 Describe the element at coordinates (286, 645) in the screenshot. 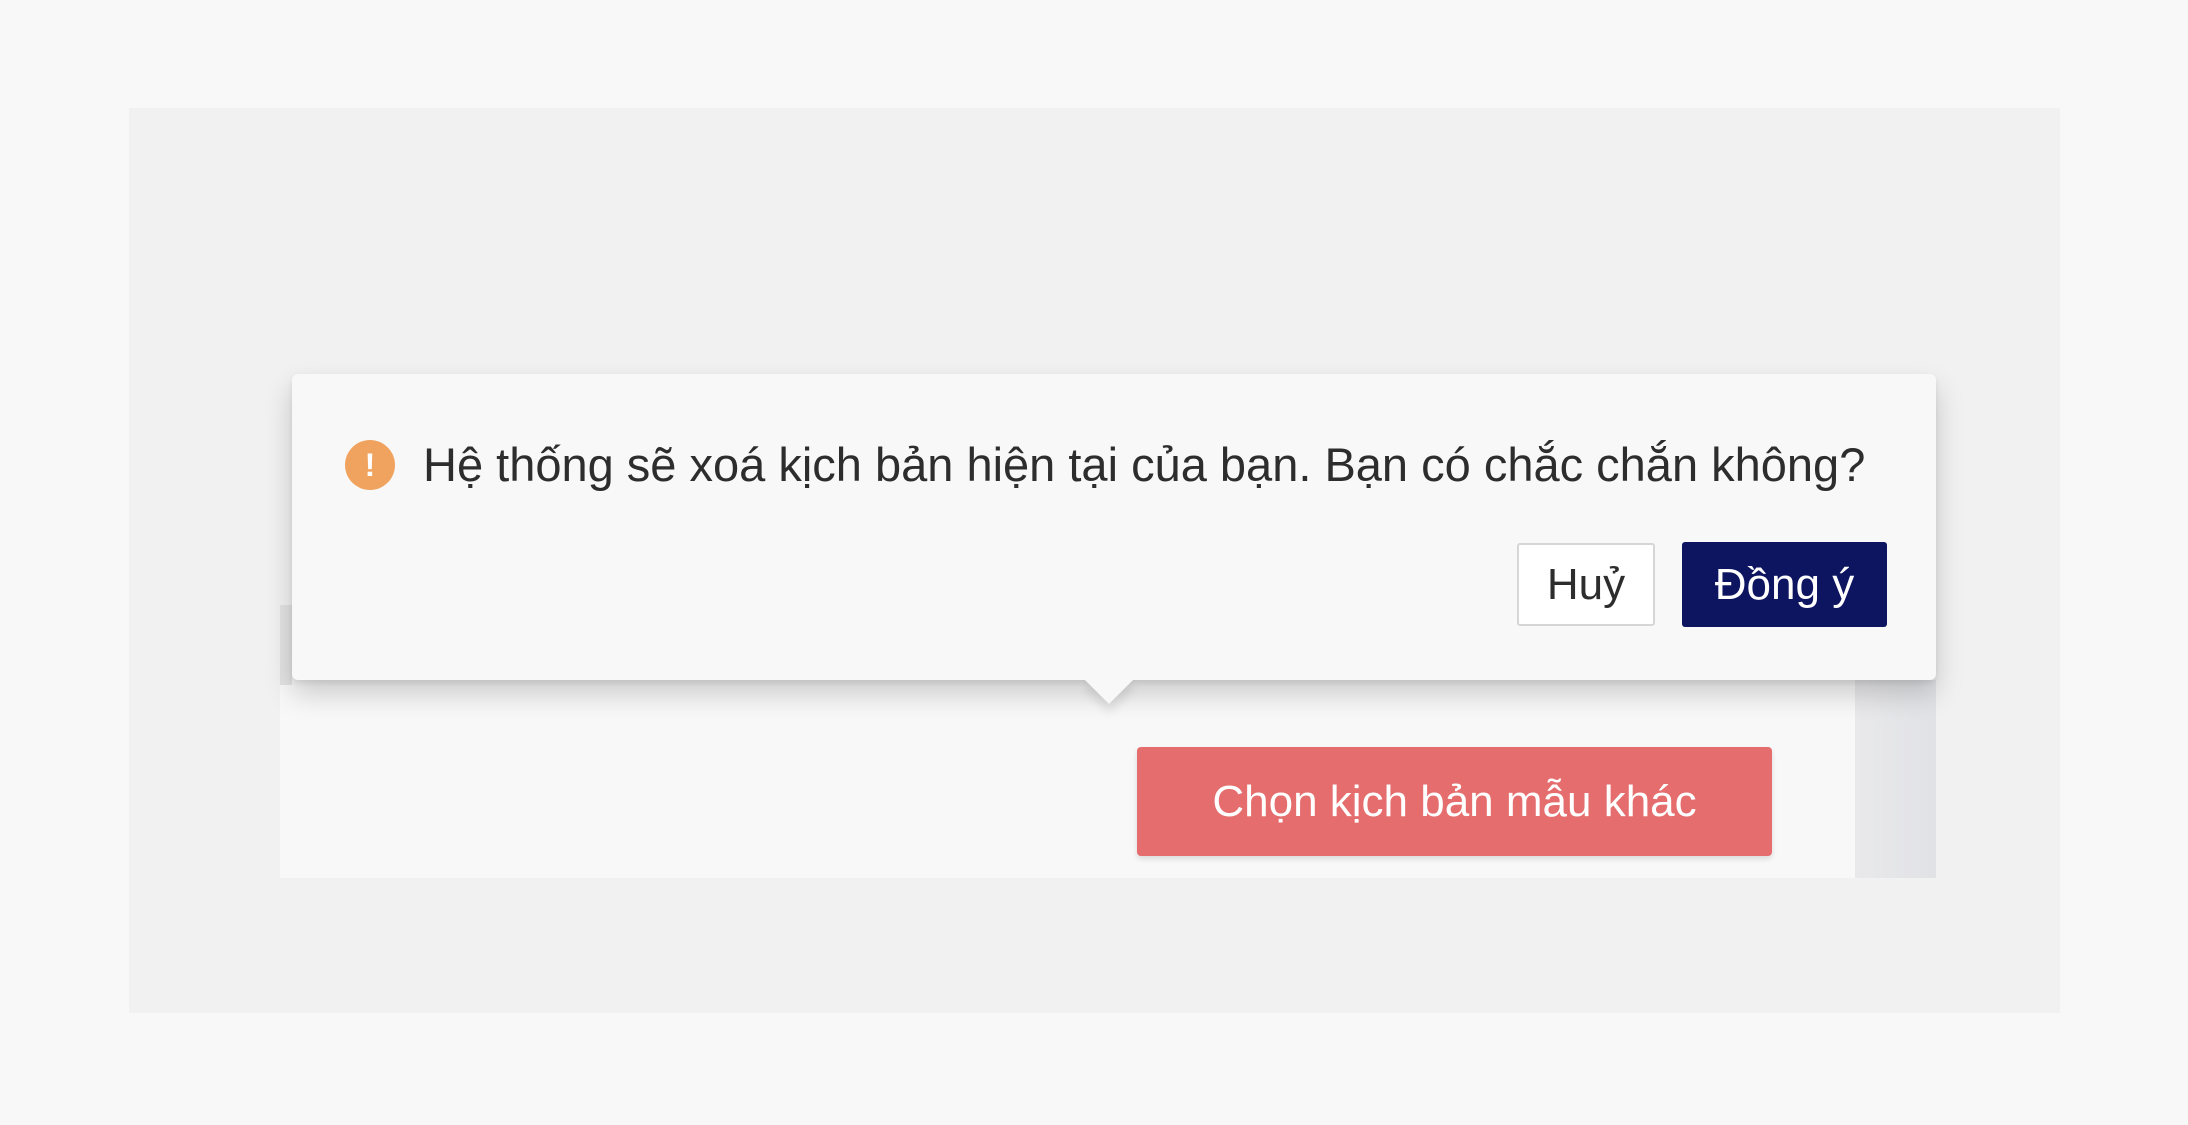

I see `panel-edge` at that location.